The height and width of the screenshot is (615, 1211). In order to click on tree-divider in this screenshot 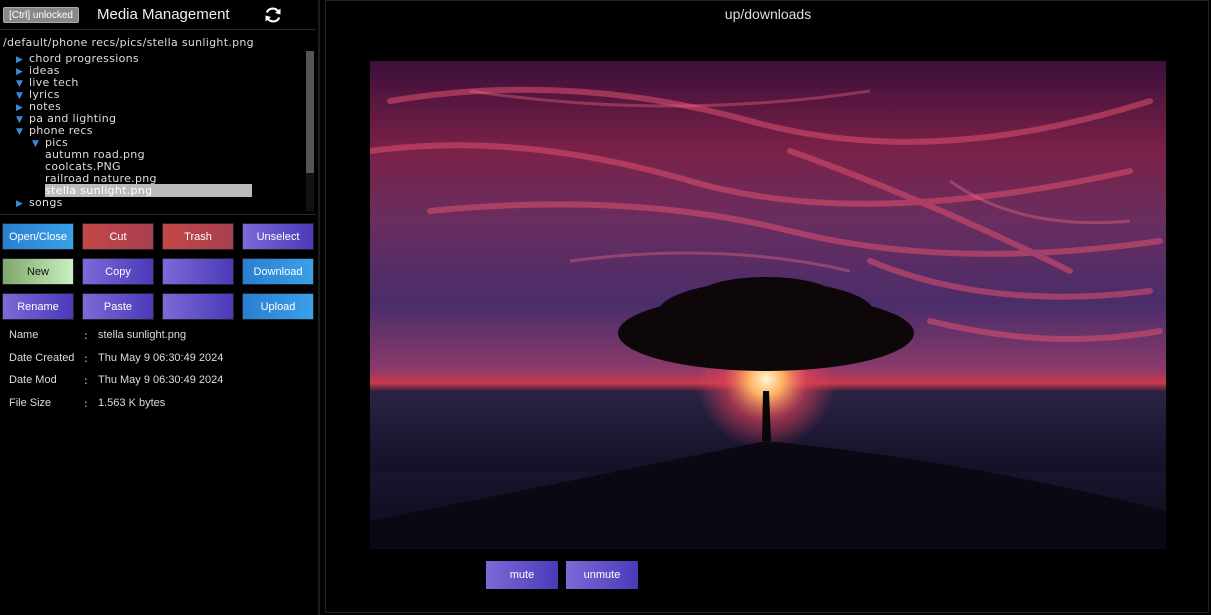, I will do `click(158, 214)`.